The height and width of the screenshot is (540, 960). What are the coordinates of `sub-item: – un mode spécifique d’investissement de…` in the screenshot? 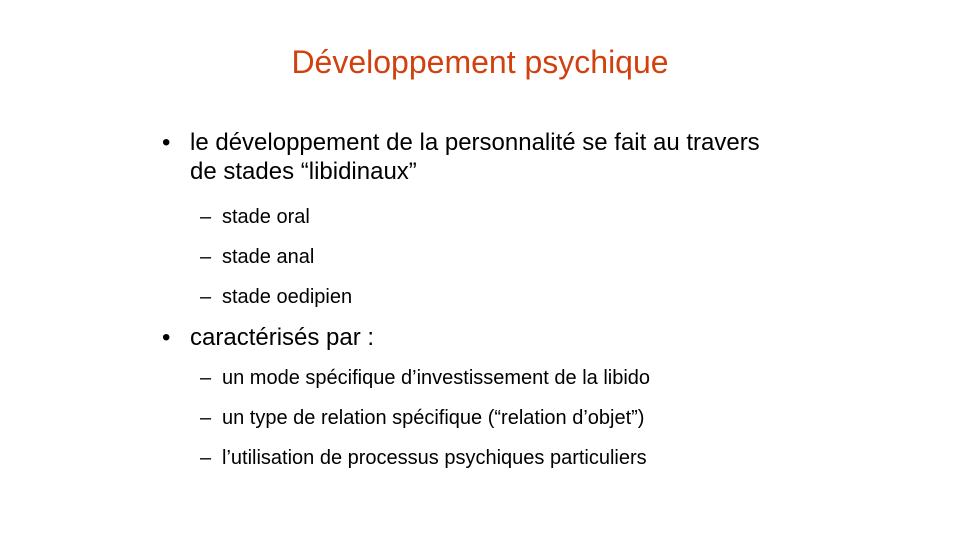 It's located at (500, 378).